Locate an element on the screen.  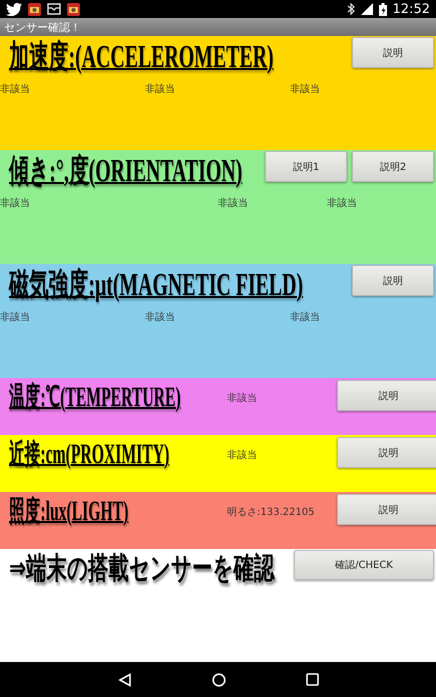
sensor-title: 近接:cm(PROXIMITY) is located at coordinates (89, 455).